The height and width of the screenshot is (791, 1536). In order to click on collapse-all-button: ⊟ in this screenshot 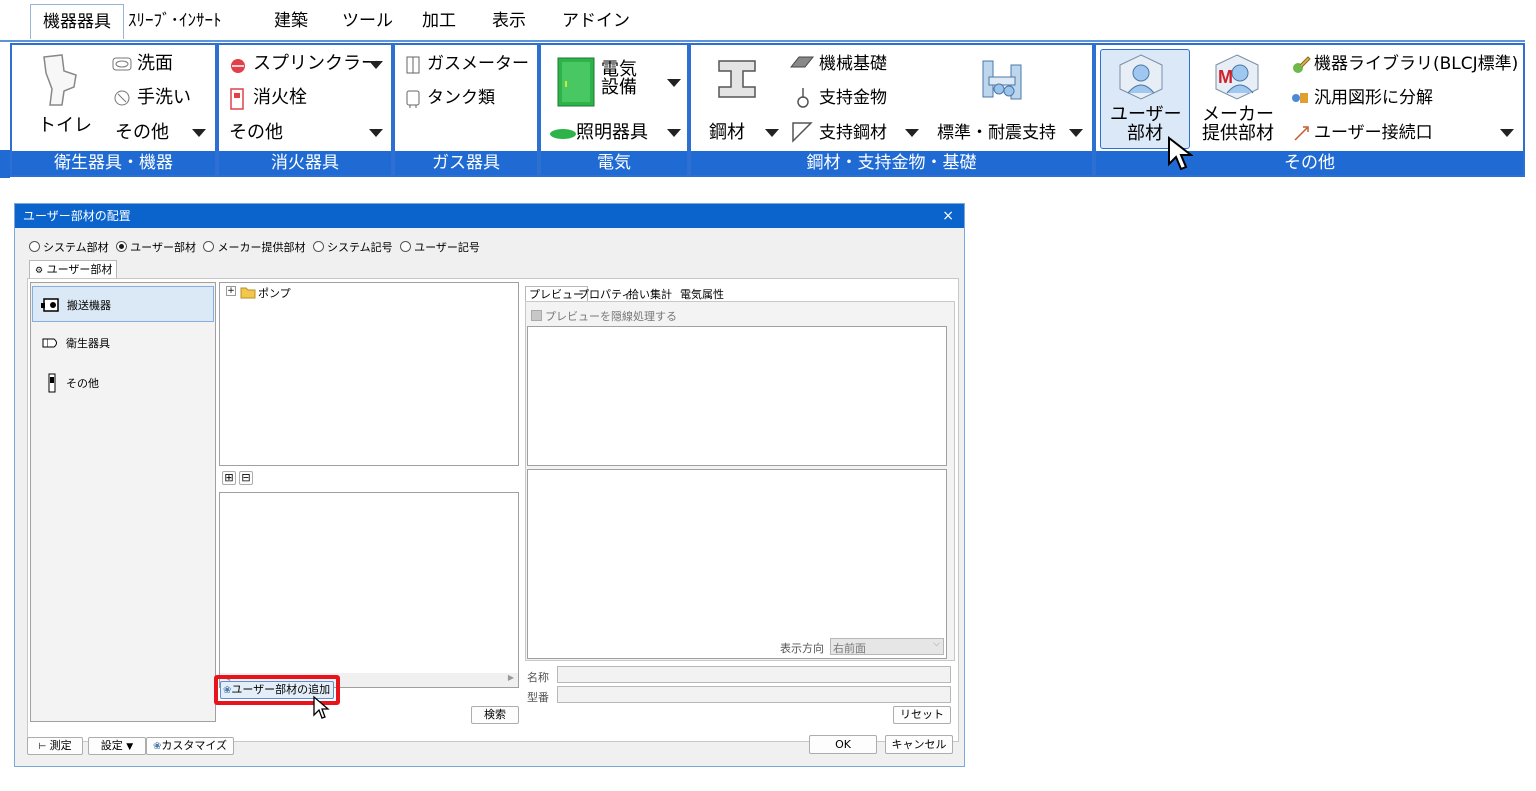, I will do `click(246, 478)`.